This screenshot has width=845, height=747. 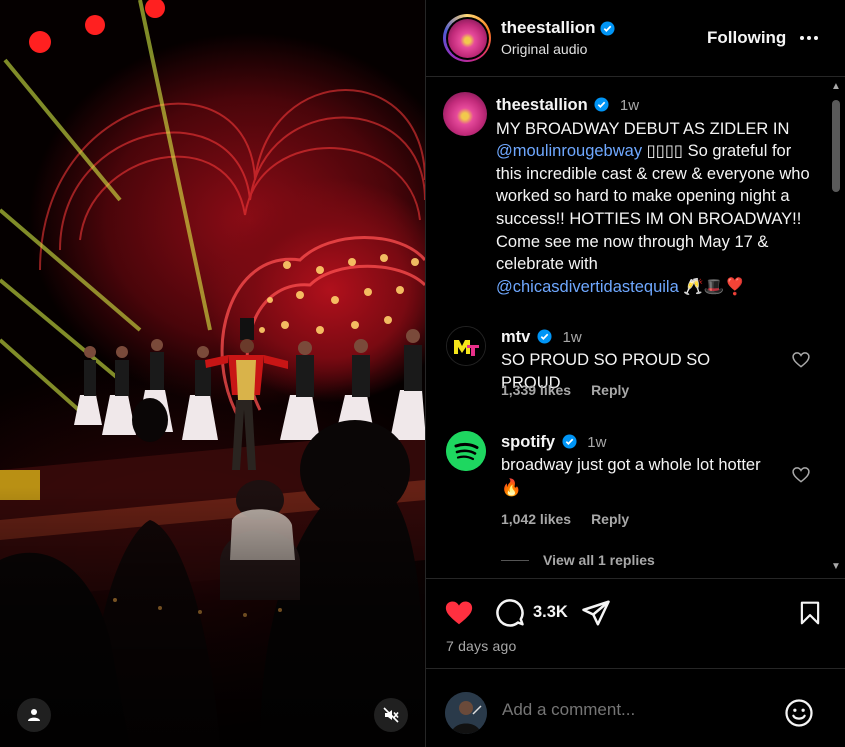 I want to click on tagged-users-button, so click(x=34, y=715).